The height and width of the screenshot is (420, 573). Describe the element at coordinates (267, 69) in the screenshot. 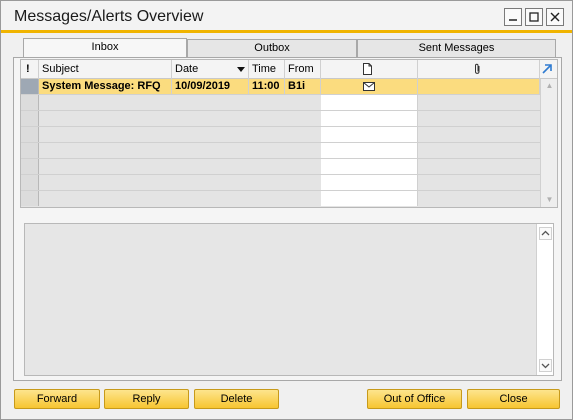

I see `header-time: Time` at that location.